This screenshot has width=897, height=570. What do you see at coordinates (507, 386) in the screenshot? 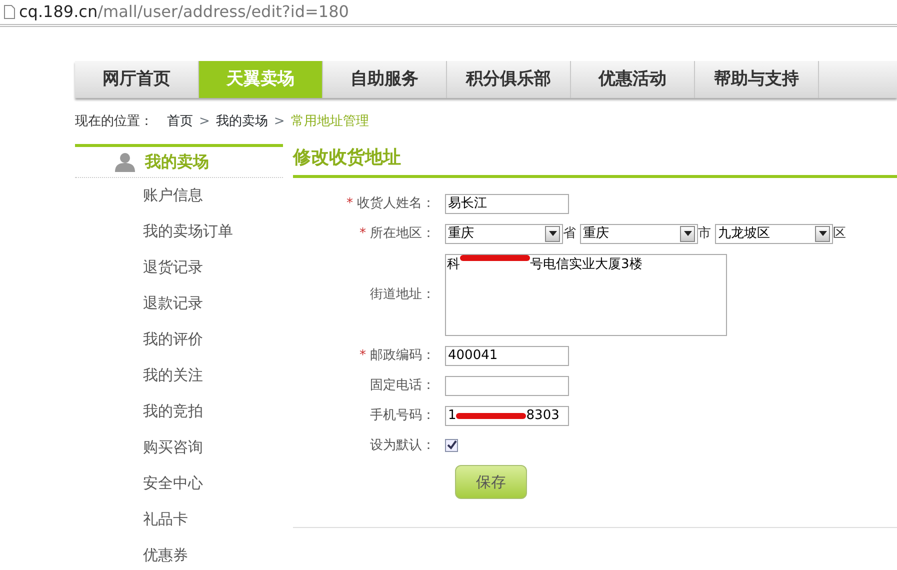
I see `input-field` at bounding box center [507, 386].